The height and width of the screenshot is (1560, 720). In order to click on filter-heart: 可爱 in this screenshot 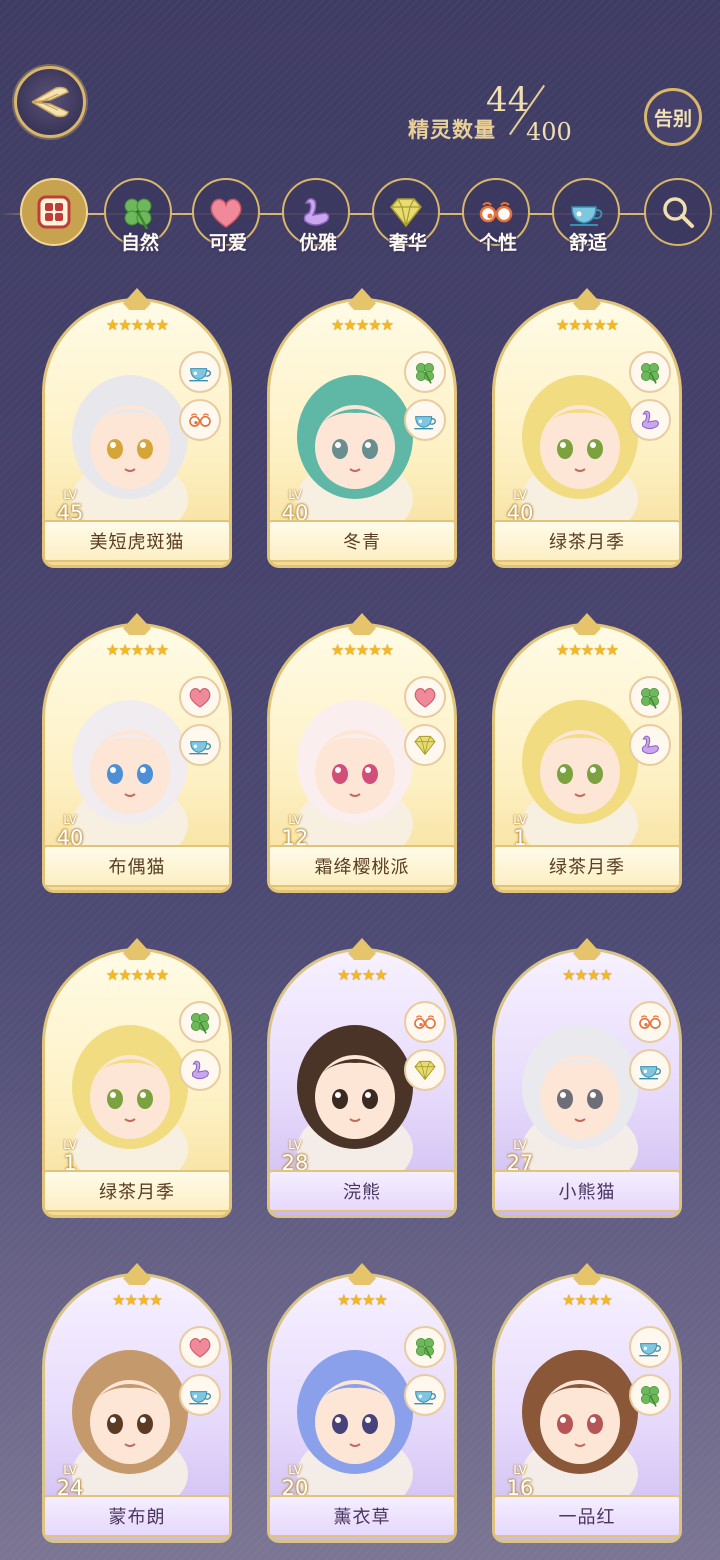, I will do `click(228, 216)`.